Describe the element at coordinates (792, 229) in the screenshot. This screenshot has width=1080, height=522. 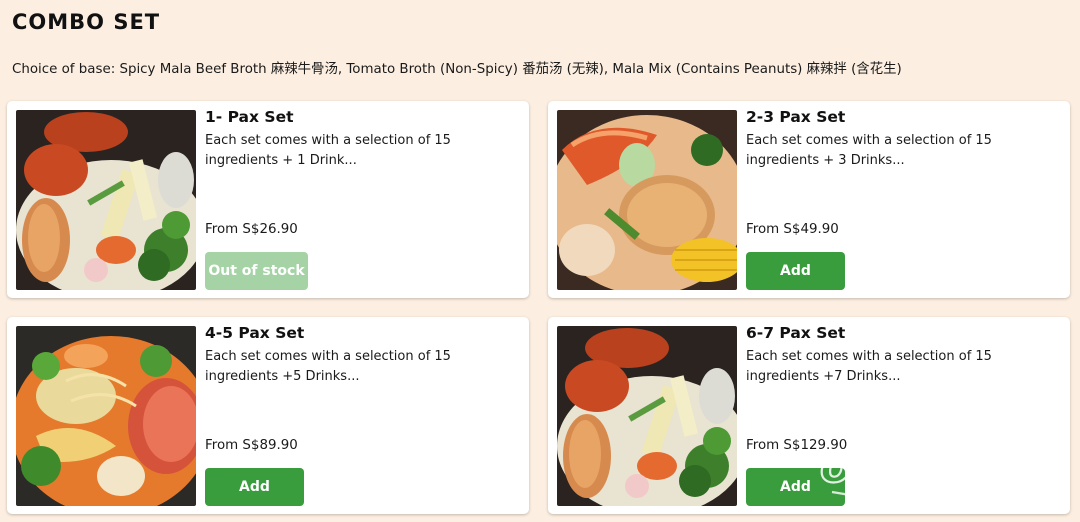
I see `menu-item-price: From S$49.90` at that location.